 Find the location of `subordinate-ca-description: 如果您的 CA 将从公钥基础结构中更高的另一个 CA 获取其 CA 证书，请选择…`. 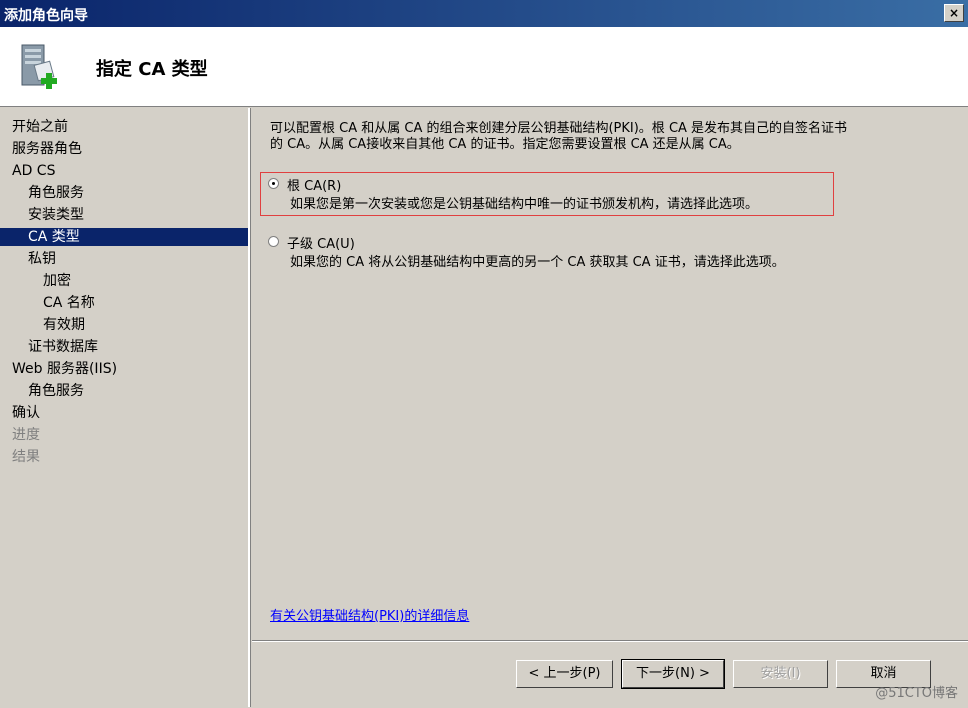

subordinate-ca-description: 如果您的 CA 将从公钥基础结构中更高的另一个 CA 获取其 CA 证书，请选择… is located at coordinates (537, 262).